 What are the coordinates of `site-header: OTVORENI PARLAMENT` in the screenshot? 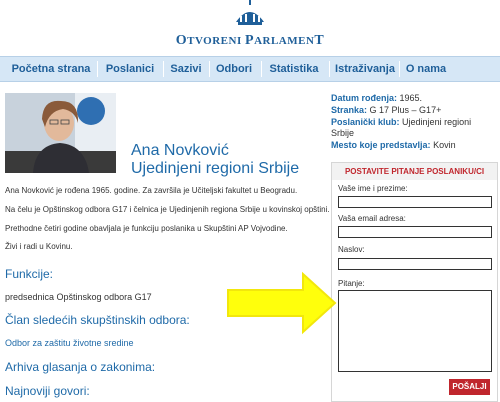 It's located at (250, 28).